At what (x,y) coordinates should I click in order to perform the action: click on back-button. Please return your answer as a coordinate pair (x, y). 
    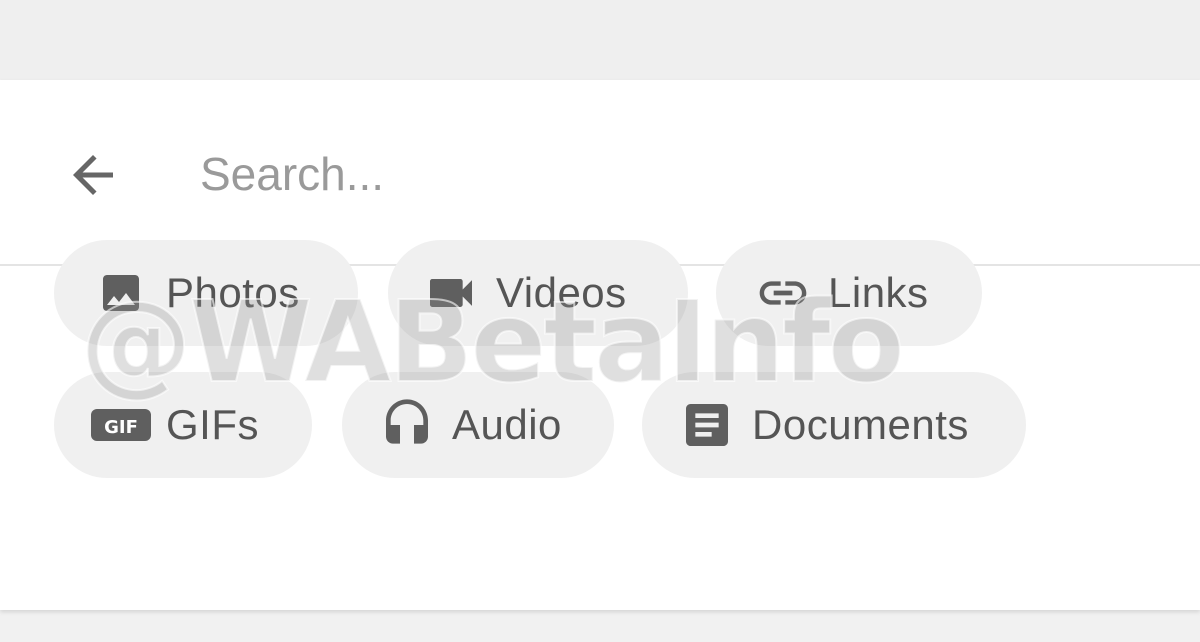
    Looking at the image, I should click on (93, 175).